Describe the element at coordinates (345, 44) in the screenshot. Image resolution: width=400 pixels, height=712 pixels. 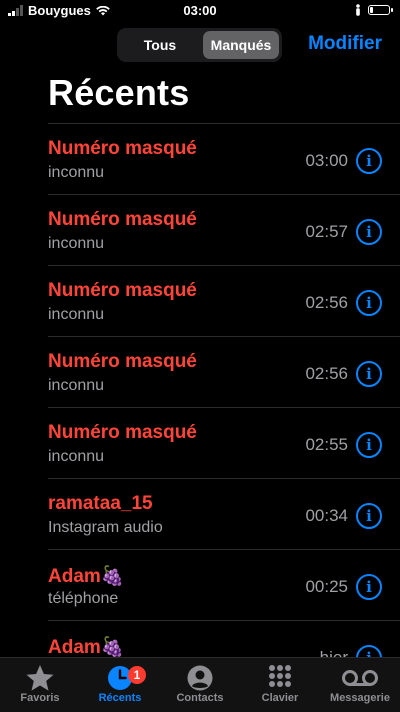
I see `edit-button: Modifier` at that location.